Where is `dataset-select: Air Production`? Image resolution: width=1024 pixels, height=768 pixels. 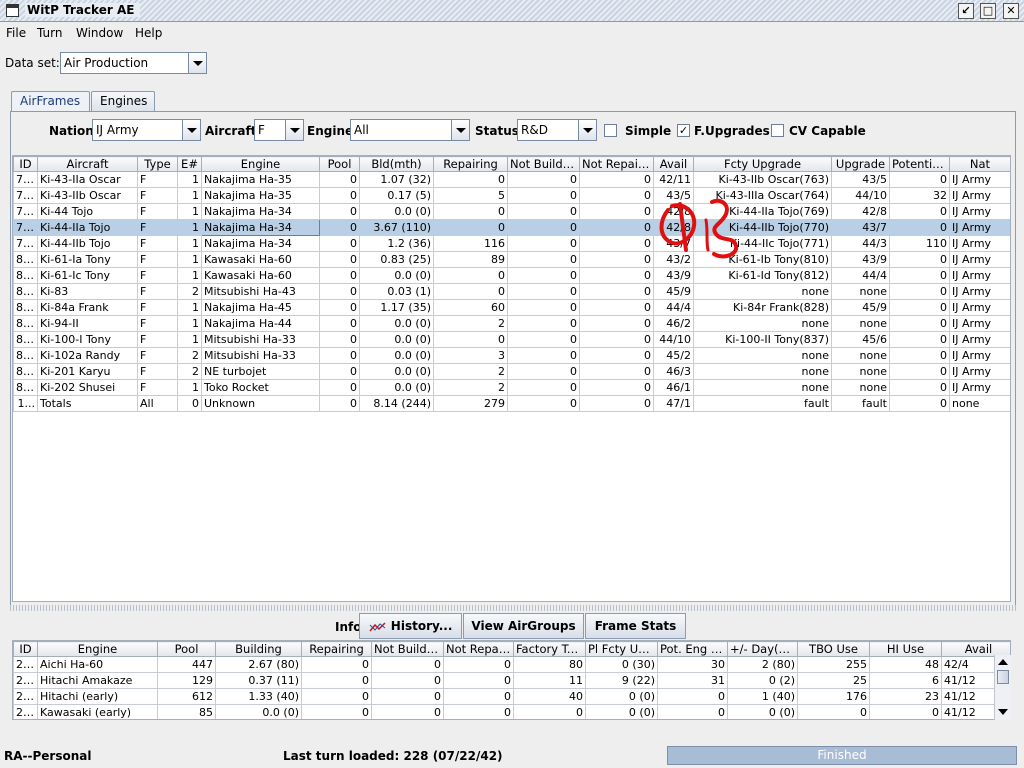 dataset-select: Air Production is located at coordinates (133, 63).